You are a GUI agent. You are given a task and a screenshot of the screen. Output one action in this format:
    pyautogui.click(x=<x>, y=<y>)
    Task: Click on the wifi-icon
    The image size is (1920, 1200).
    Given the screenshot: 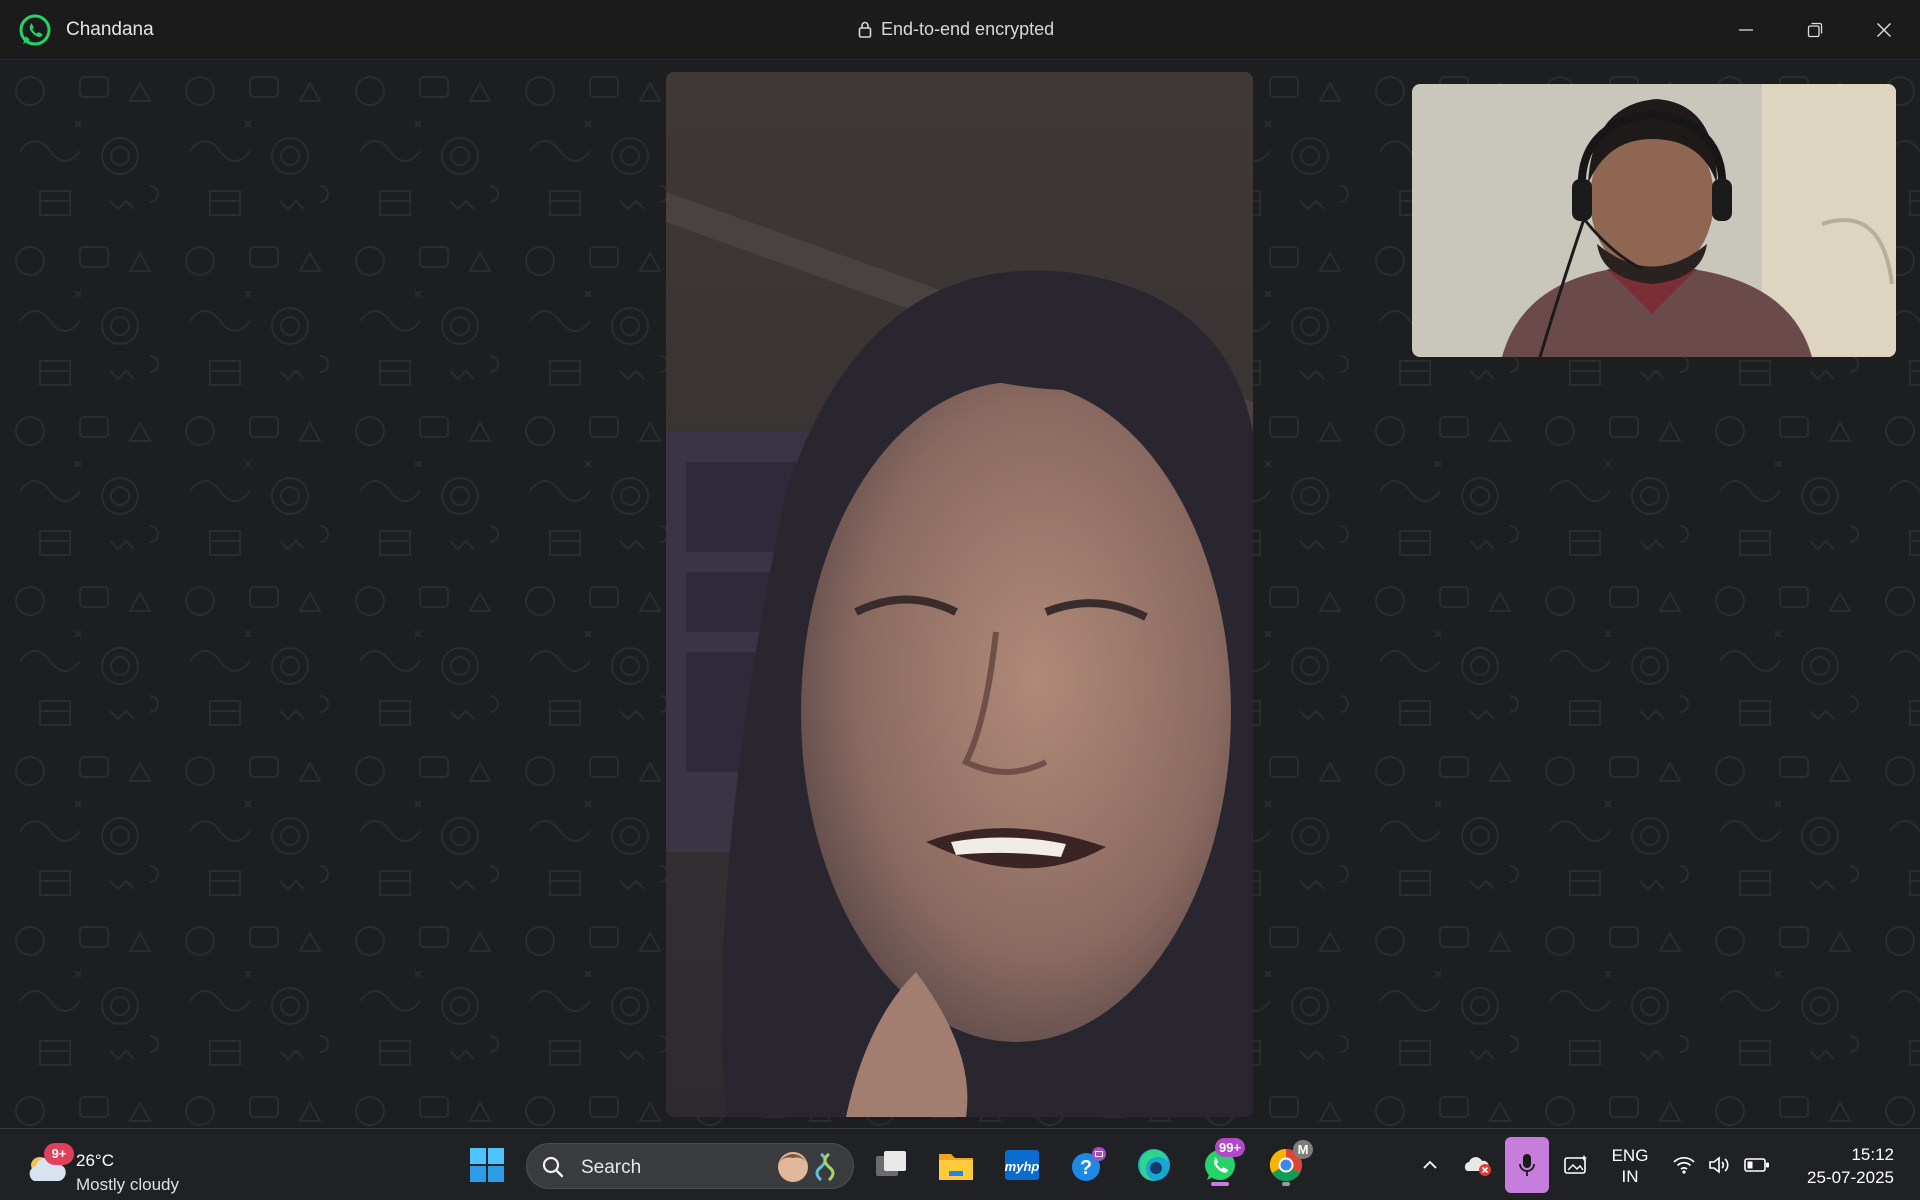 What is the action you would take?
    pyautogui.click(x=1684, y=1165)
    